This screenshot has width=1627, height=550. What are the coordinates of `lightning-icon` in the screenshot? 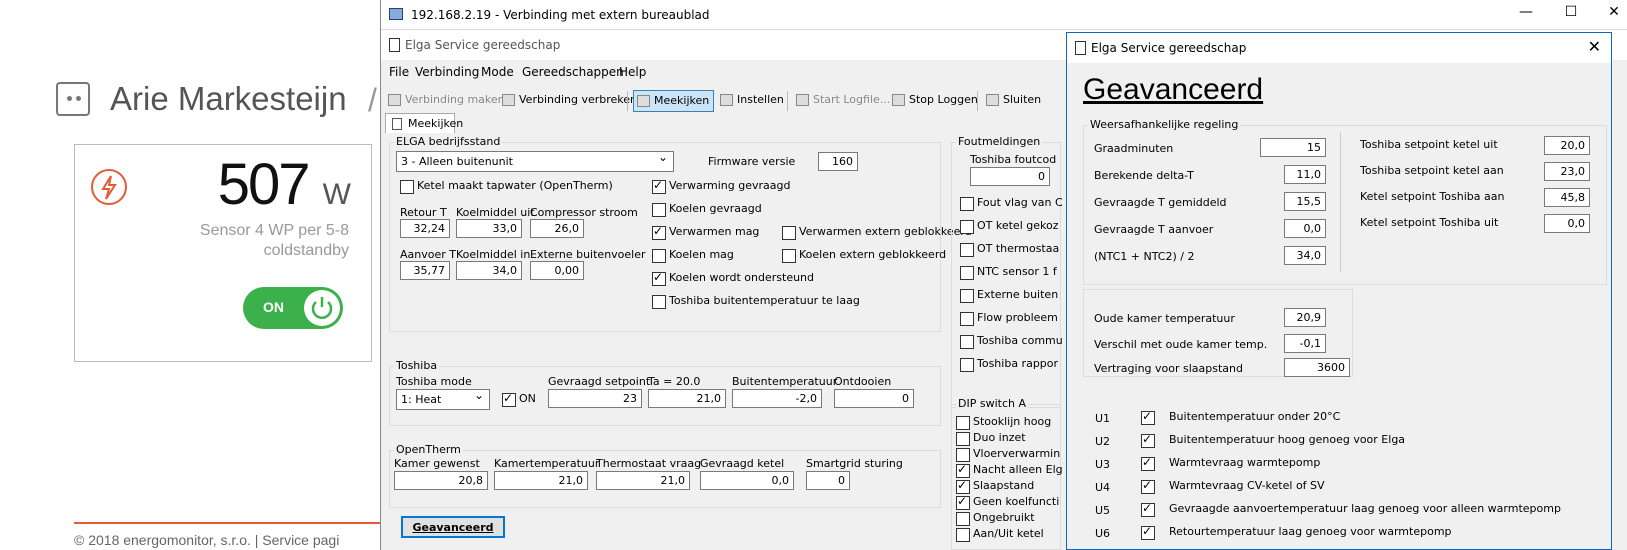 It's located at (109, 187).